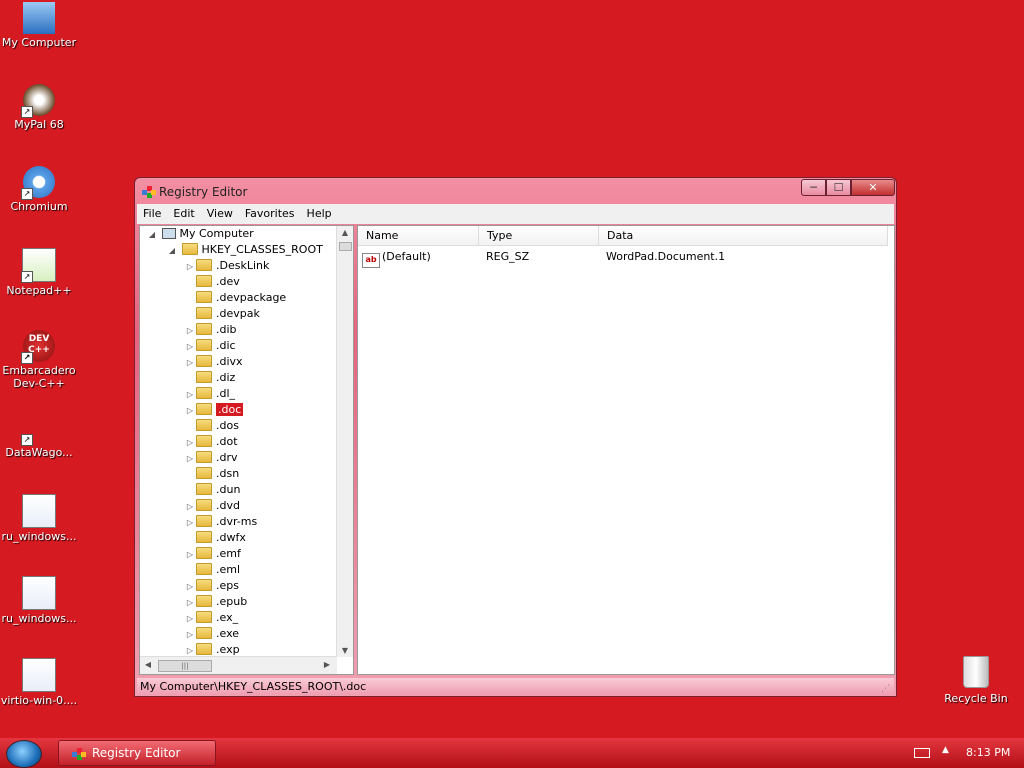  I want to click on desktop-icon: ↗ Notepad++, so click(39, 272).